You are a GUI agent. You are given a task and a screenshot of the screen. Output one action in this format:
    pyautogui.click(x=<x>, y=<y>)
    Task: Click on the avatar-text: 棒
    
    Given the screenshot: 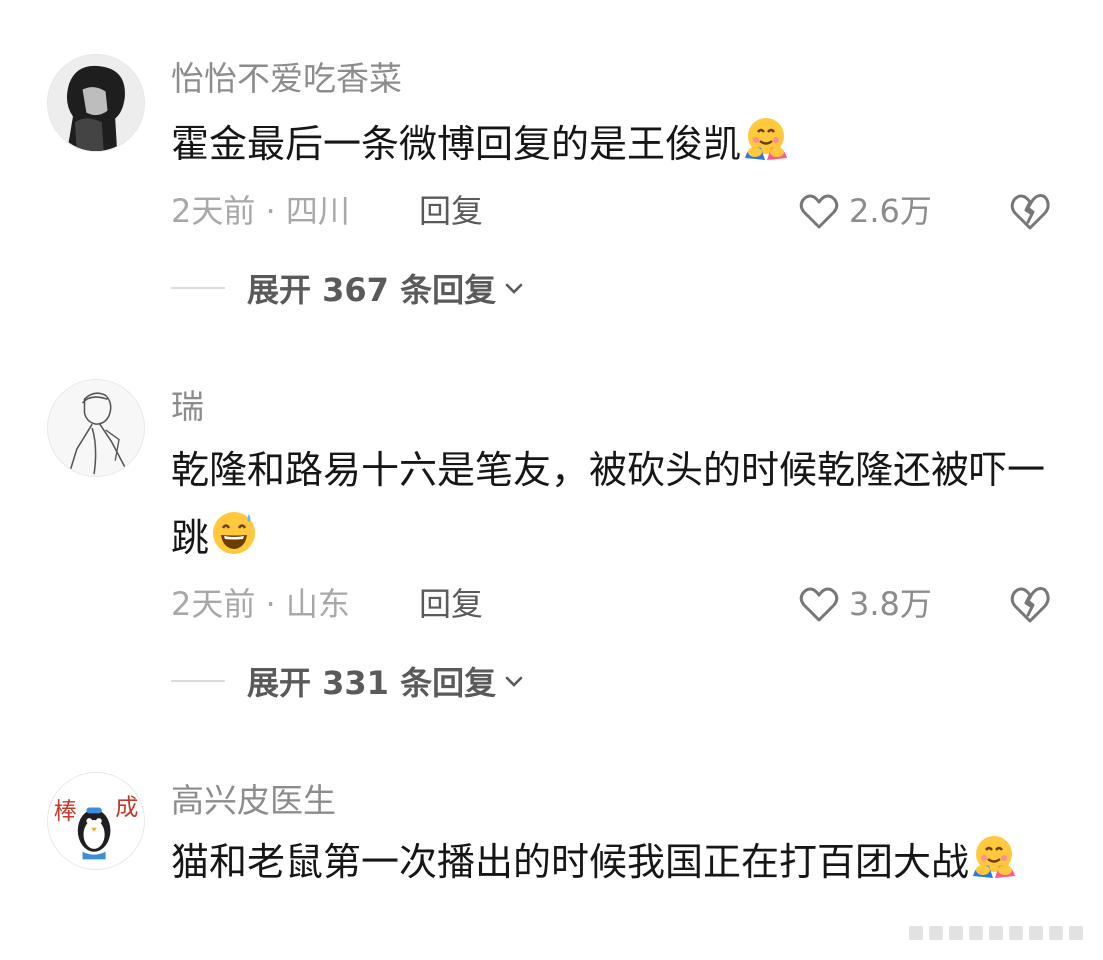 What is the action you would take?
    pyautogui.click(x=65, y=812)
    